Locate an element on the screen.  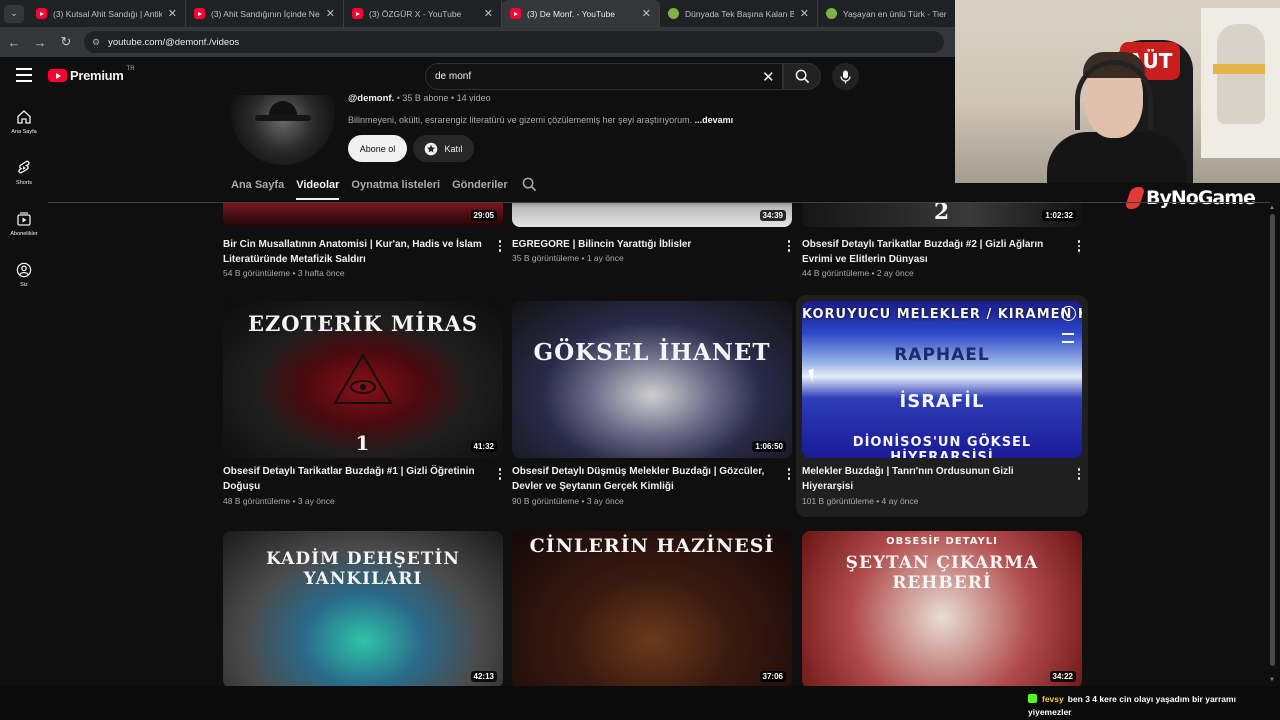
video-duration: 42:13 is located at coordinates (483, 676).